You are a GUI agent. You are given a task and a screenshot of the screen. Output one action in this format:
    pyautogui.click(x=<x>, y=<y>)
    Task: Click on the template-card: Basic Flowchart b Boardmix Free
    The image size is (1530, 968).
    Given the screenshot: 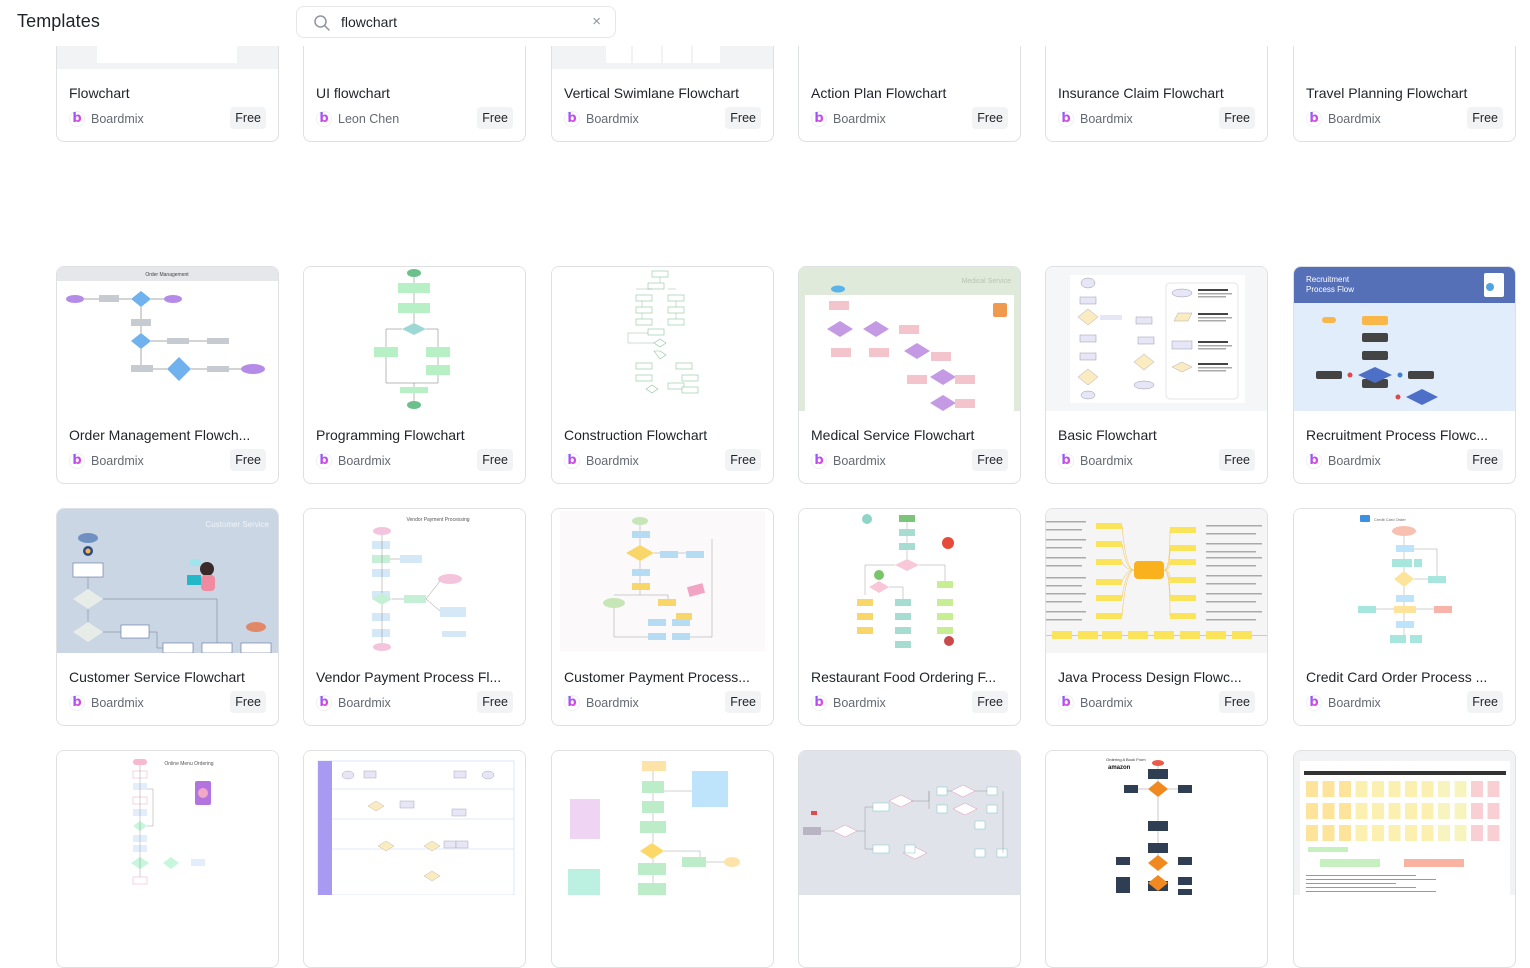 What is the action you would take?
    pyautogui.click(x=1156, y=375)
    